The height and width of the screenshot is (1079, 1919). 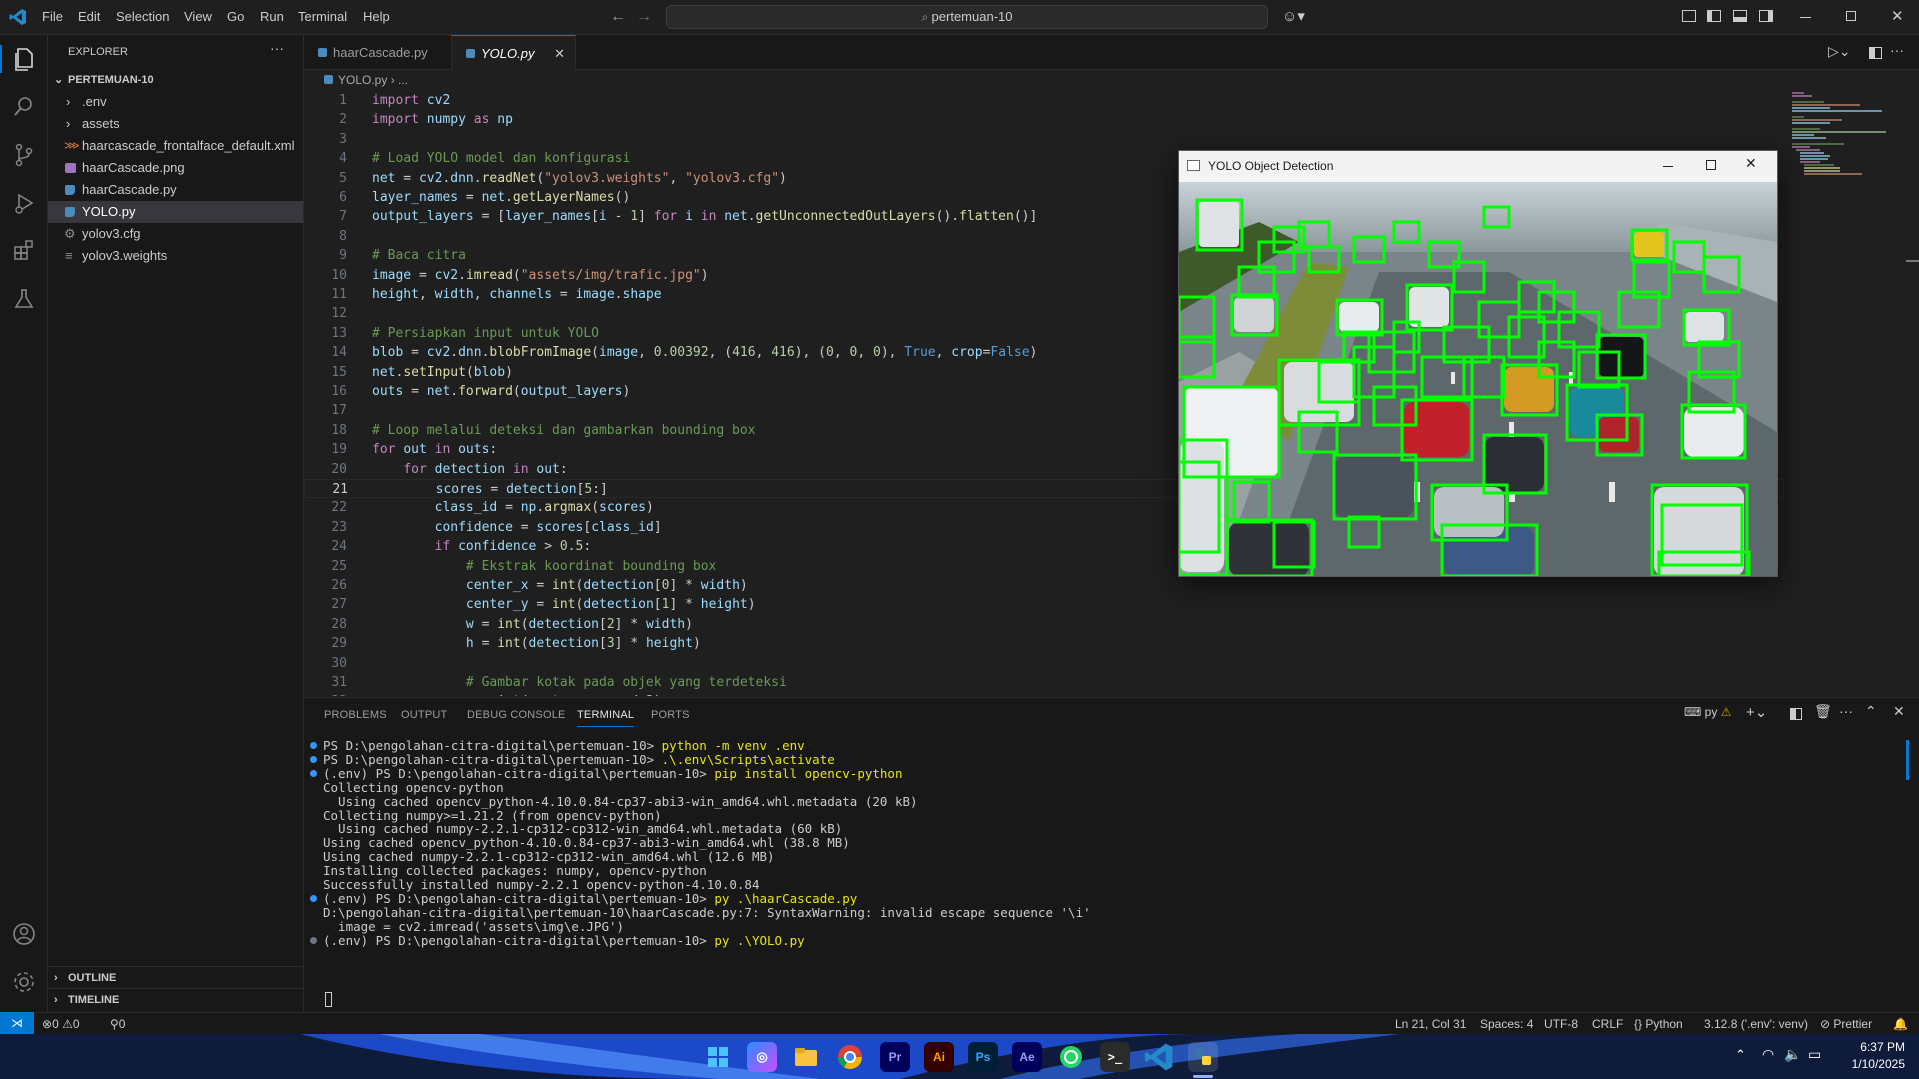 What do you see at coordinates (272, 16) in the screenshot?
I see `menu-run: Run` at bounding box center [272, 16].